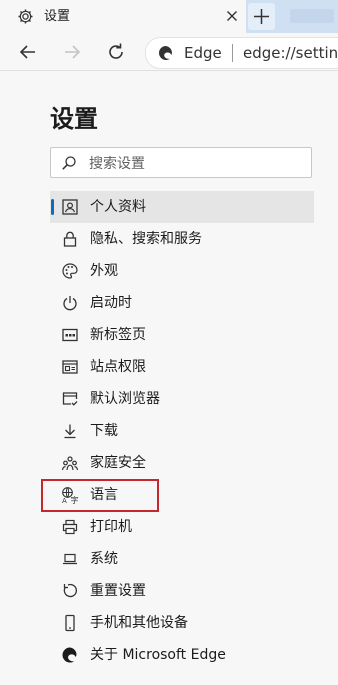 The width and height of the screenshot is (338, 685). What do you see at coordinates (70, 303) in the screenshot?
I see `power-icon` at bounding box center [70, 303].